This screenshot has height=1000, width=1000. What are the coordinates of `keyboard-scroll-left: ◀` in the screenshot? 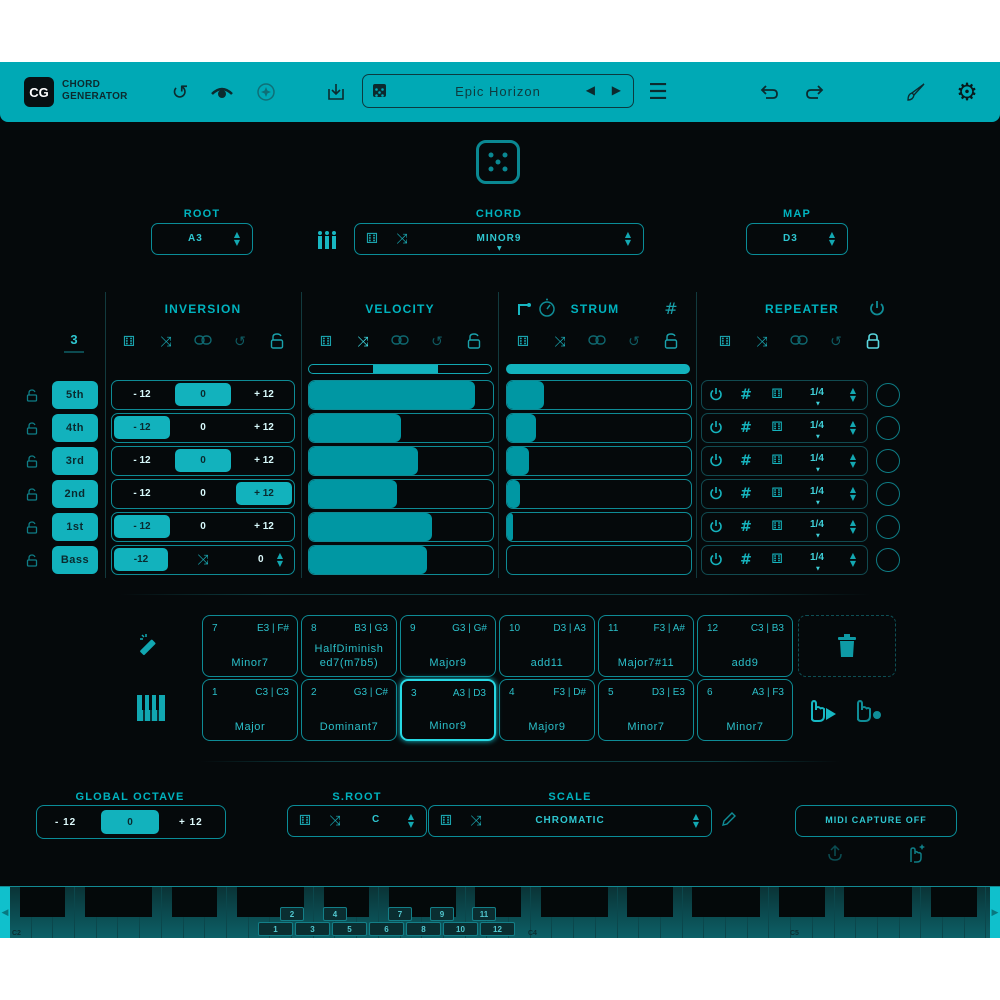 It's located at (5, 912).